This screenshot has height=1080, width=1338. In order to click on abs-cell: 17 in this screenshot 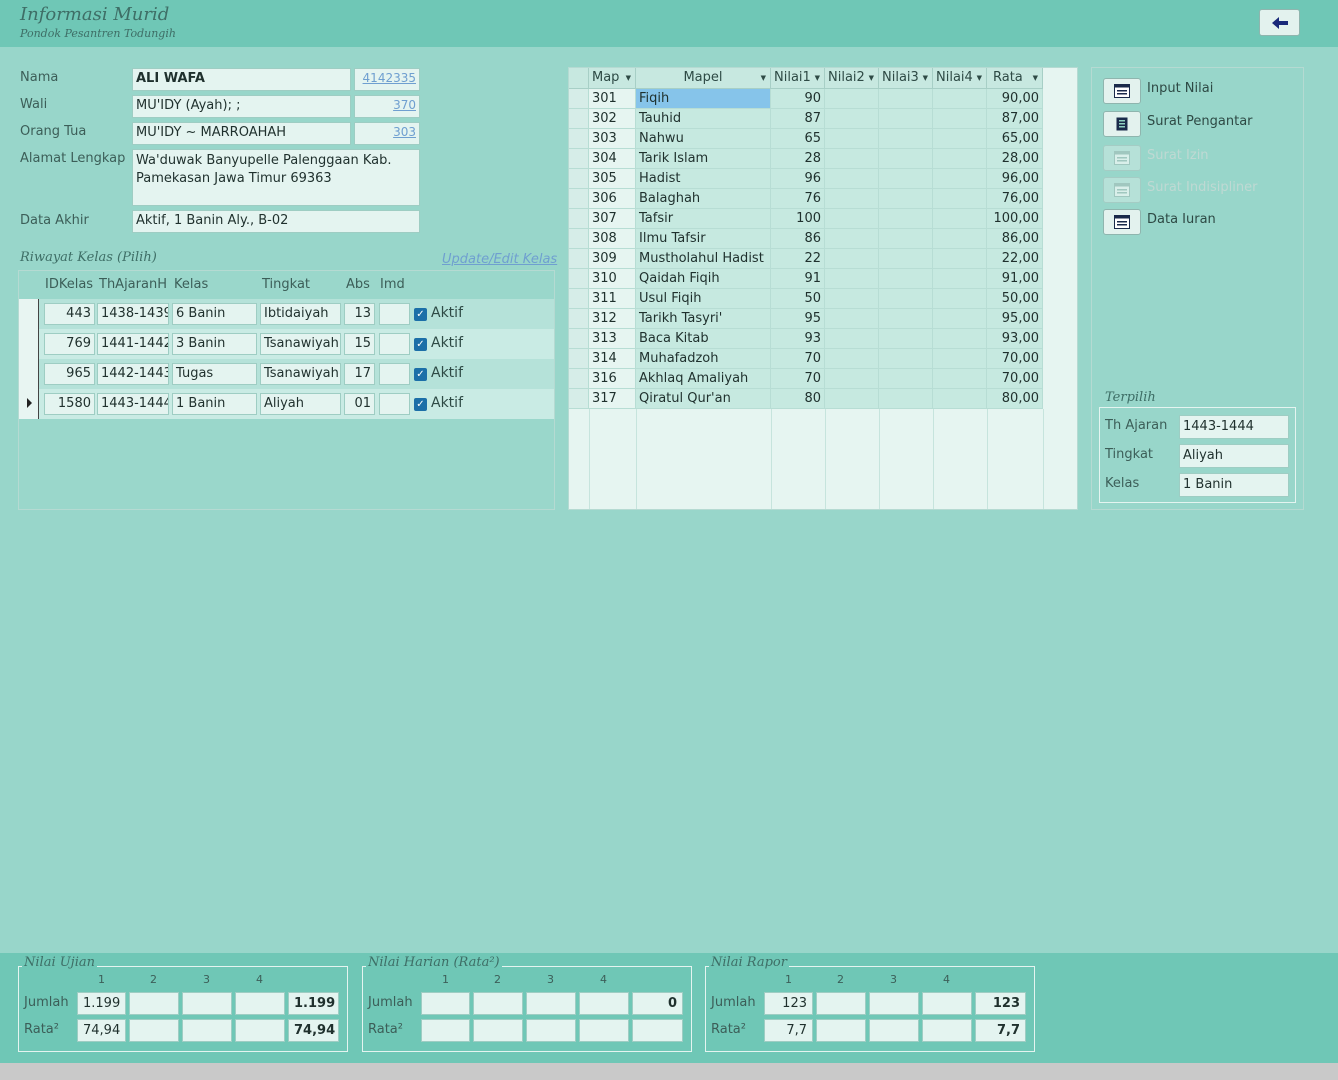, I will do `click(359, 374)`.